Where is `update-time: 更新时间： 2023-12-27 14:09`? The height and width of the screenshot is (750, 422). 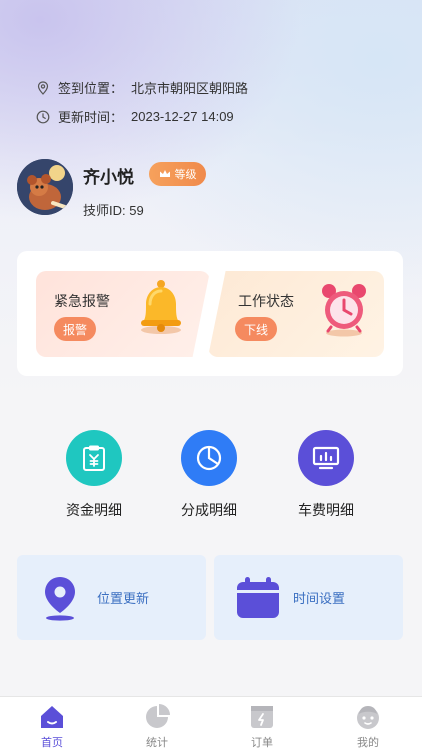
update-time: 更新时间： 2023-12-27 14:09 is located at coordinates (135, 116).